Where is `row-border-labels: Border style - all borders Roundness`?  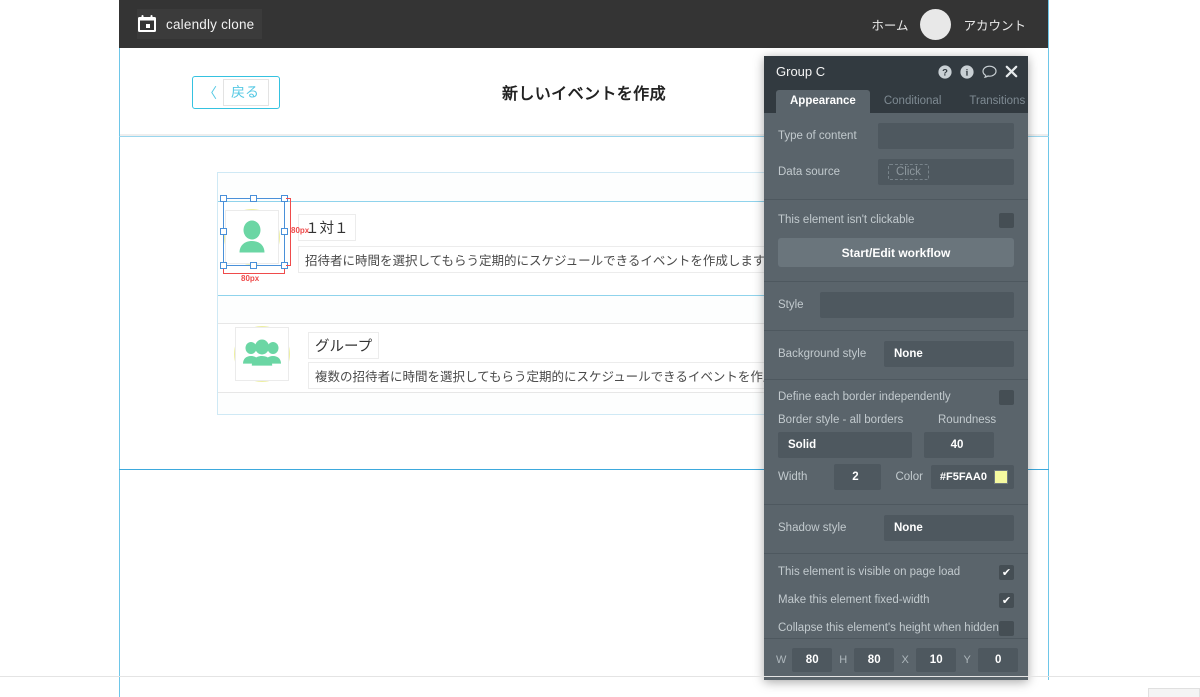
row-border-labels: Border style - all borders Roundness is located at coordinates (896, 420).